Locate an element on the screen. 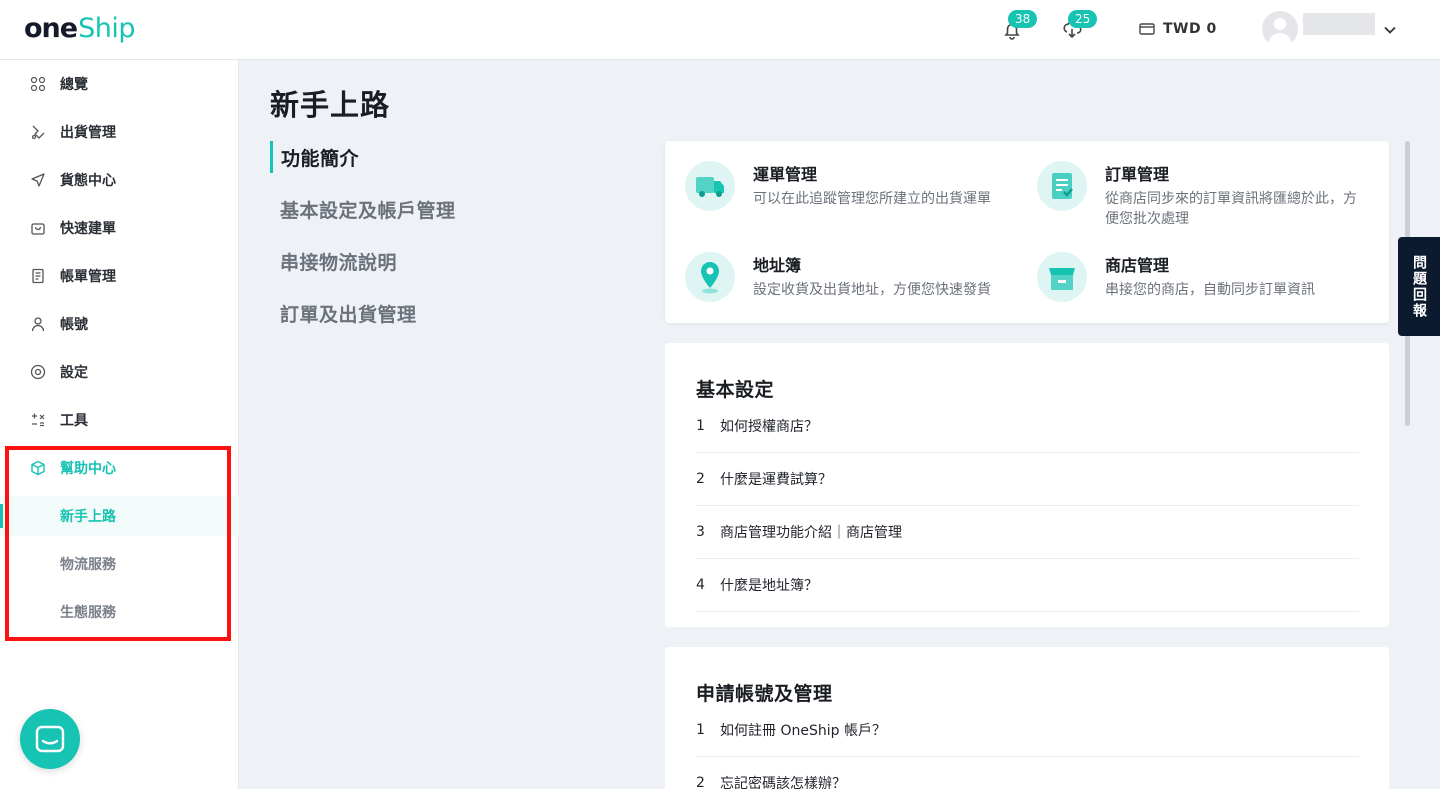 This screenshot has height=789, width=1440. shipment-icon is located at coordinates (38, 132).